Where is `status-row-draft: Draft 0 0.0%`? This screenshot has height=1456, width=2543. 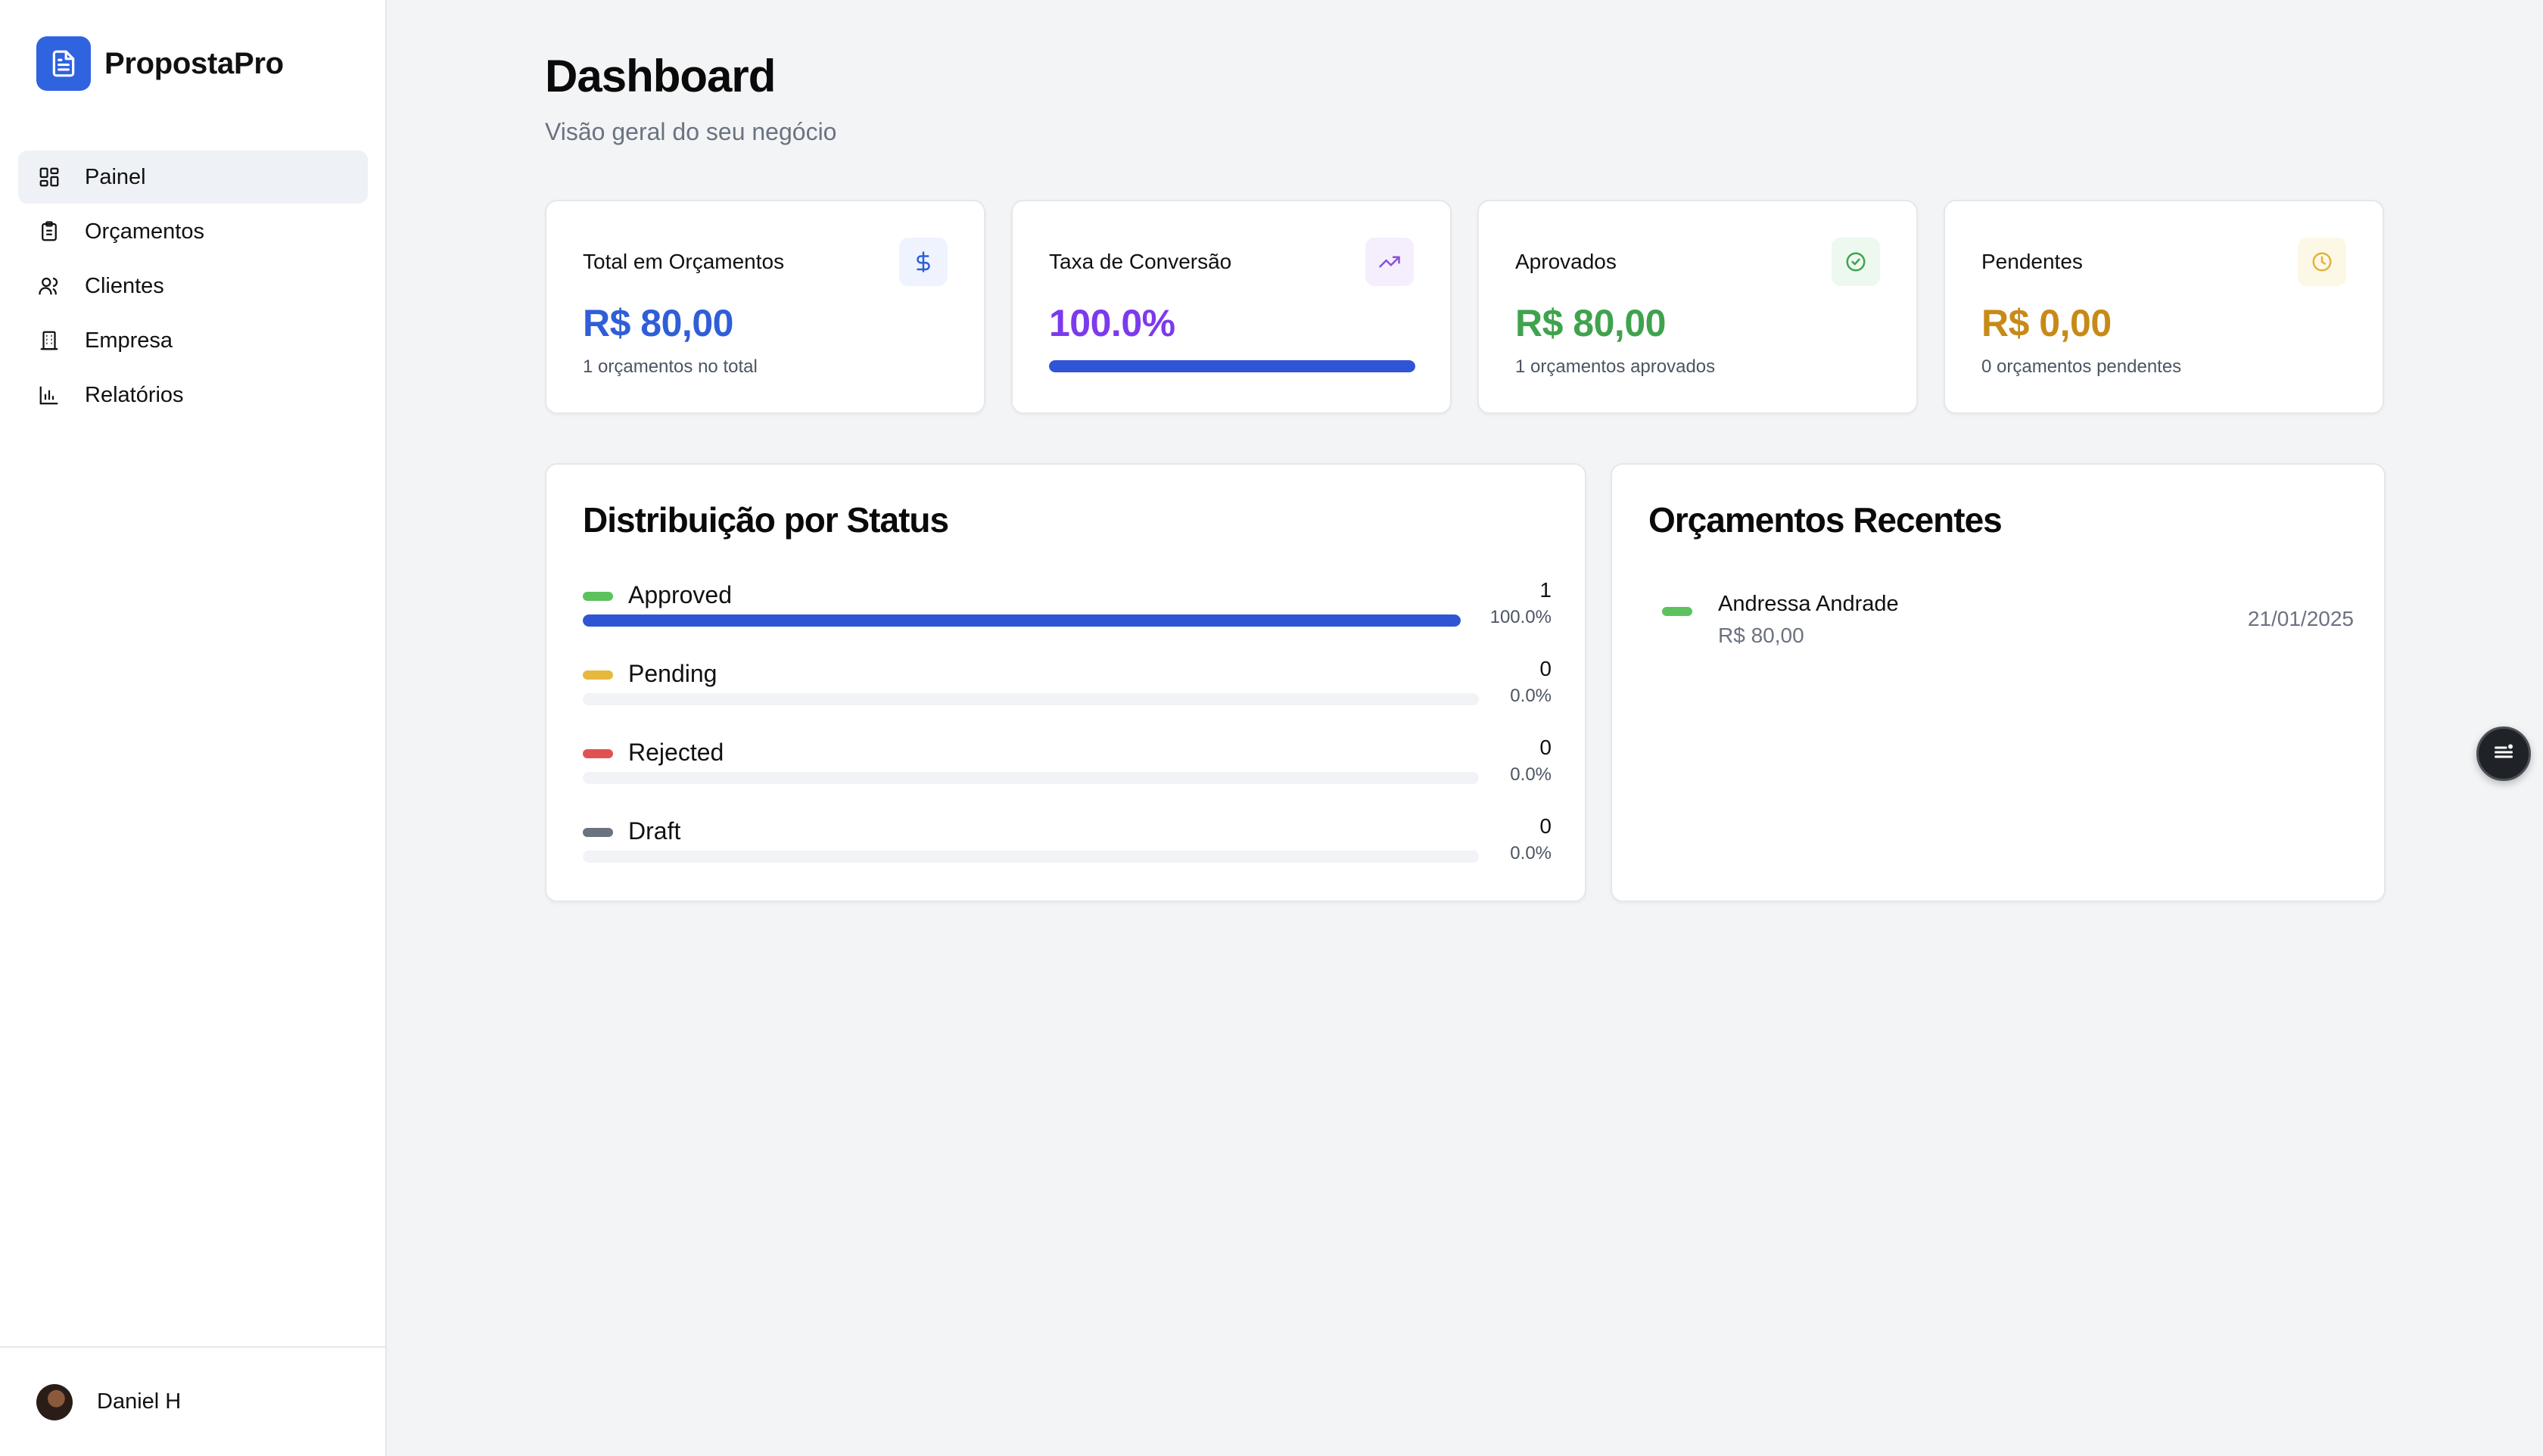
status-row-draft: Draft 0 0.0% is located at coordinates (1067, 848).